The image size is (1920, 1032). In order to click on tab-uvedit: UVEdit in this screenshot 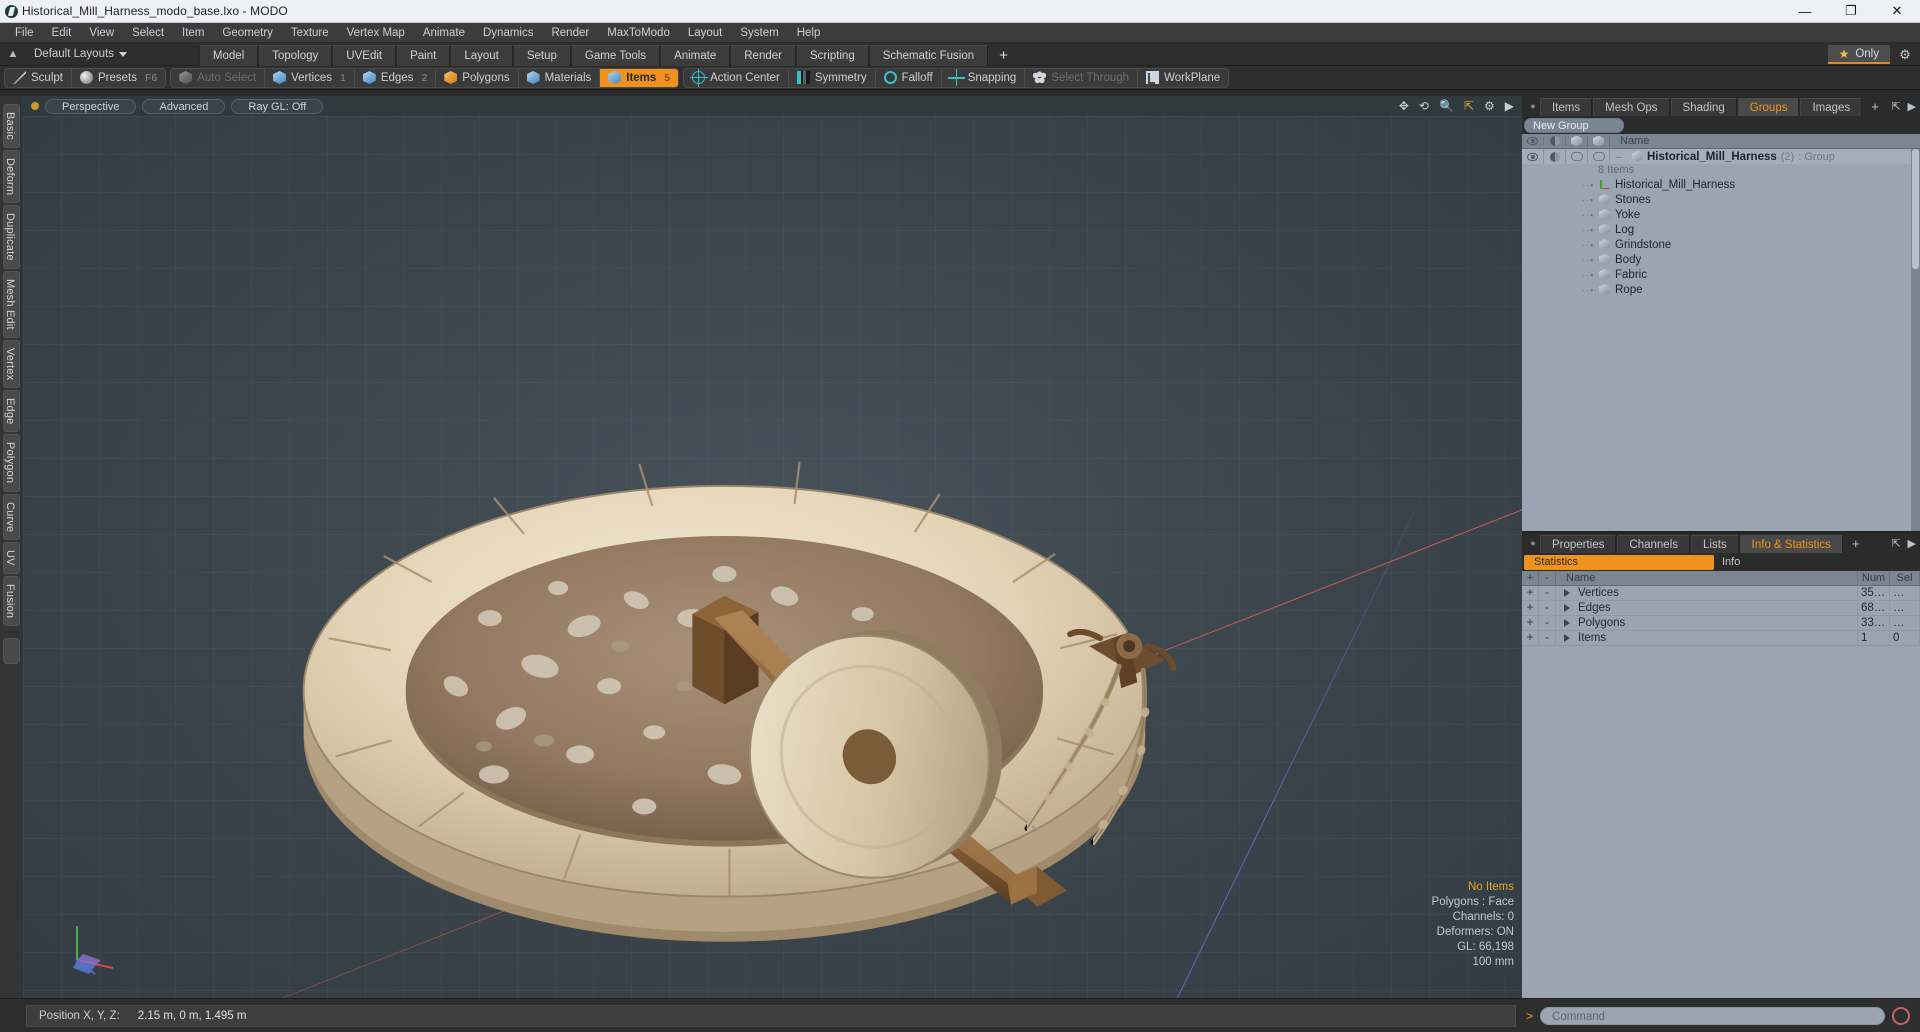, I will do `click(364, 55)`.